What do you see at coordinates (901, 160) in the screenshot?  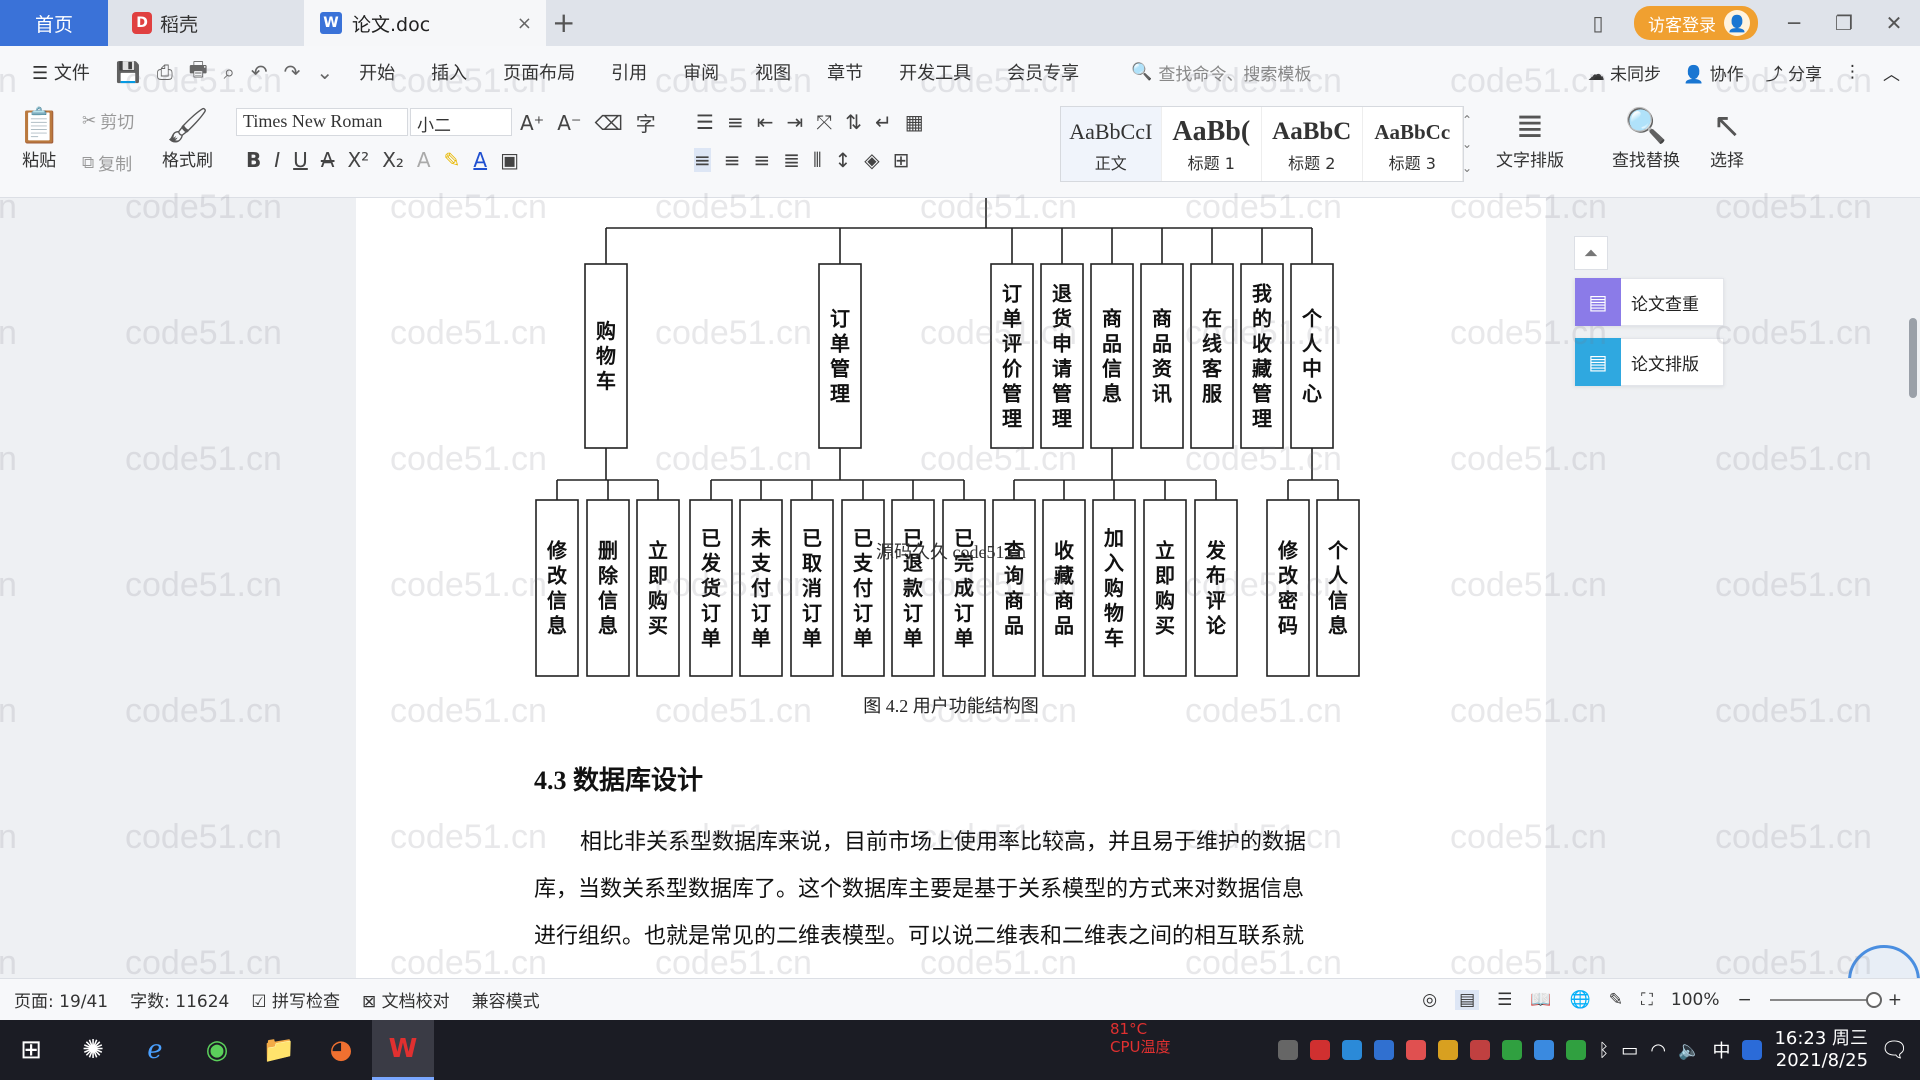 I see `borders-icon: ⊞` at bounding box center [901, 160].